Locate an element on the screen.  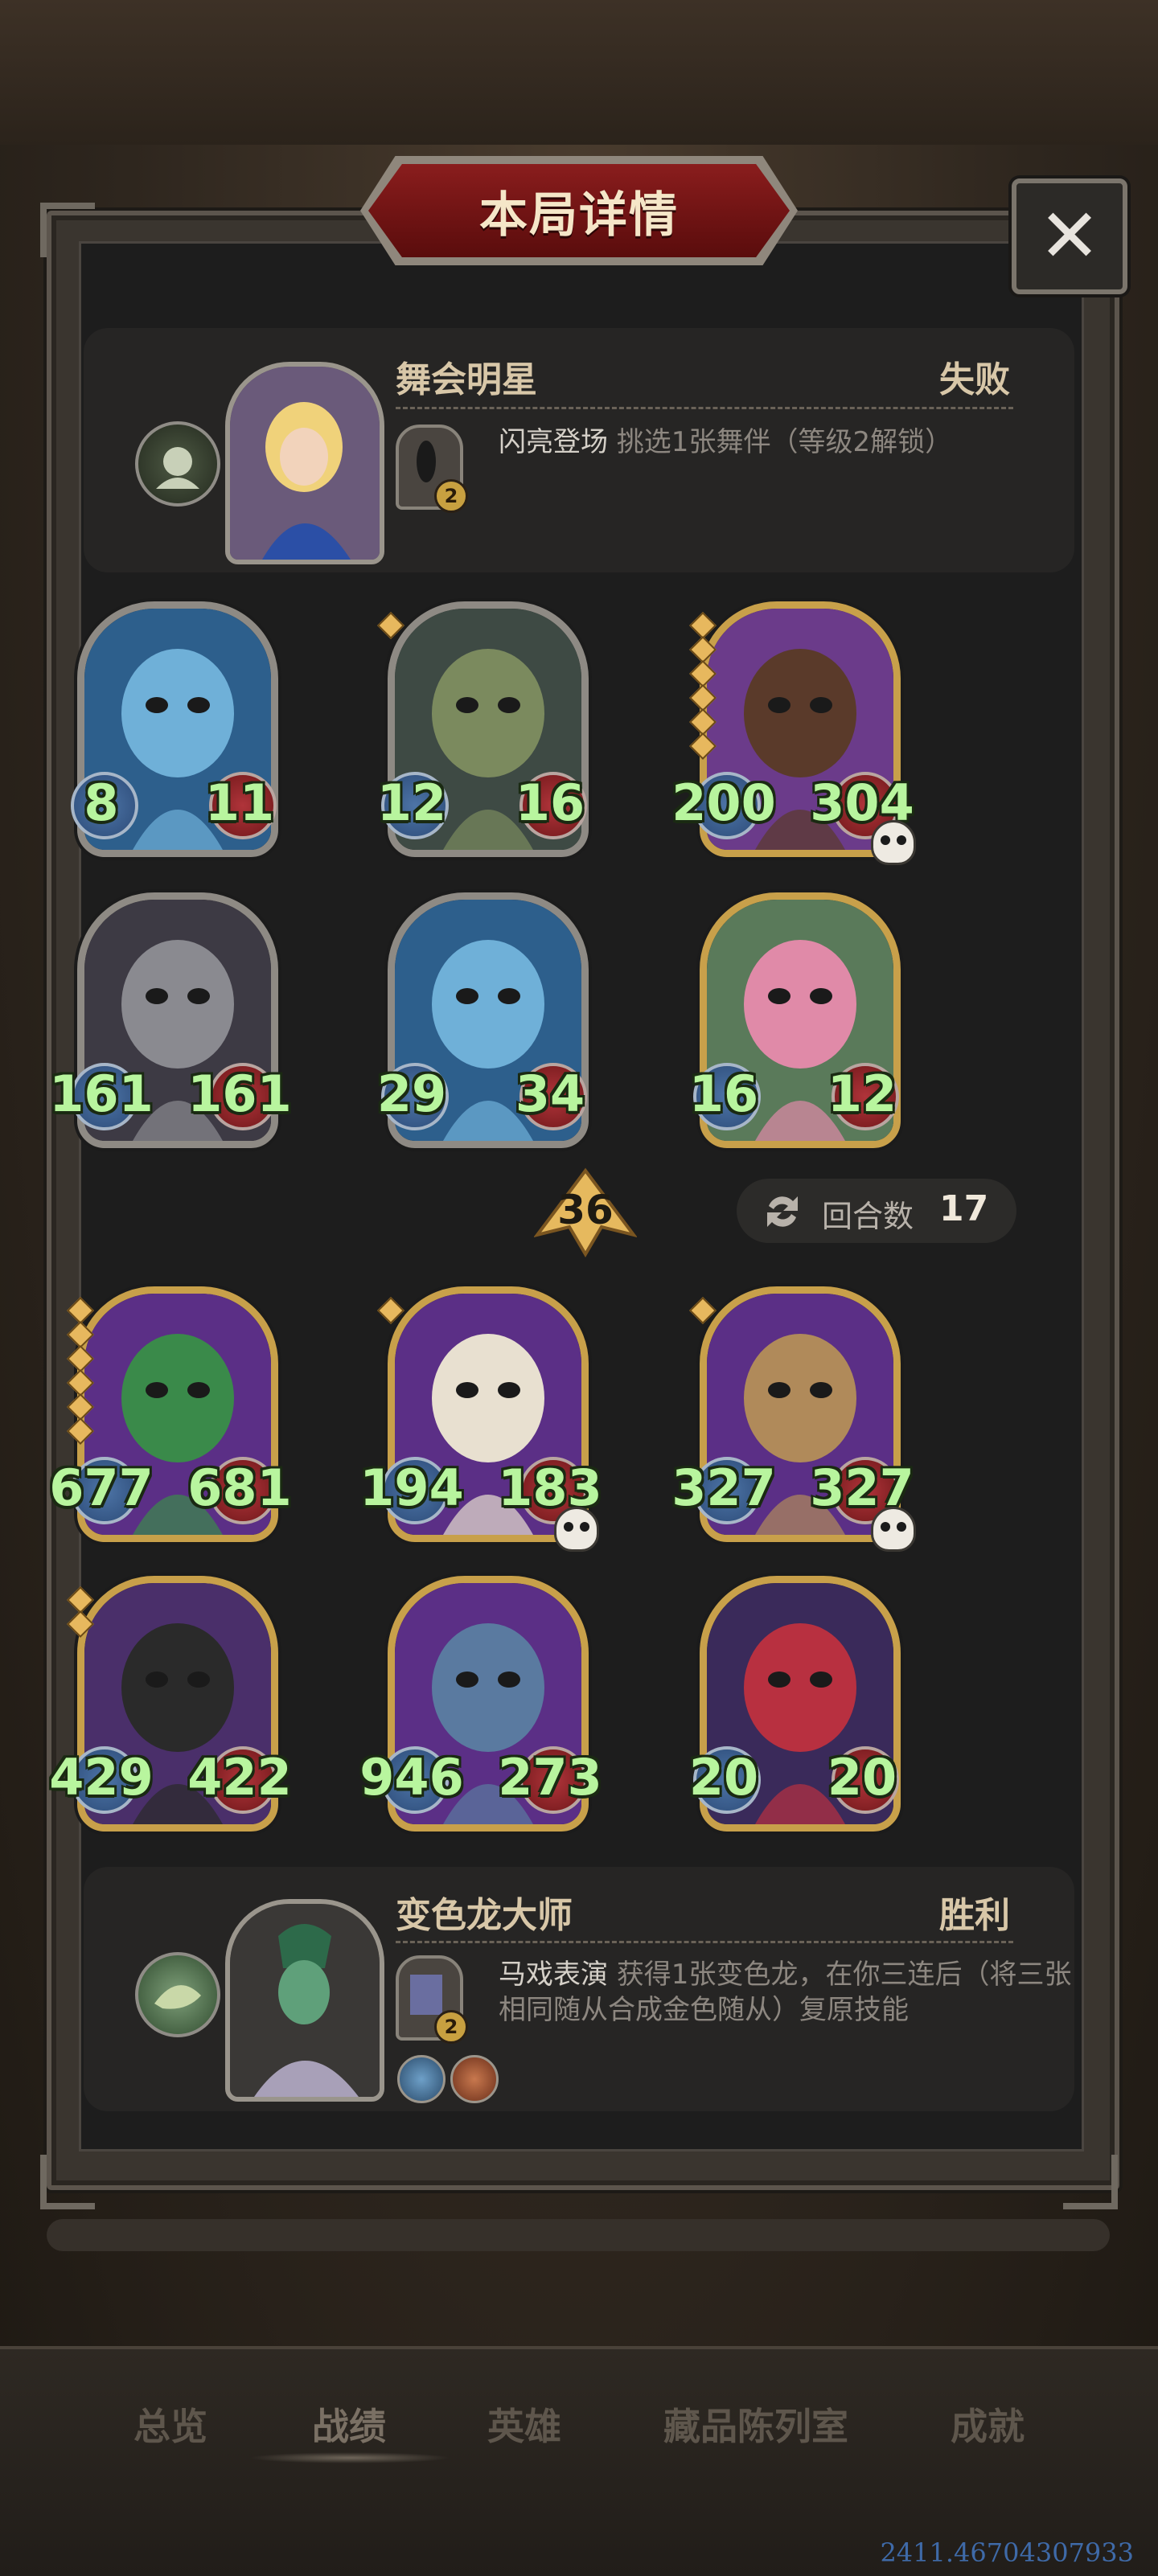
minion-health: 12 is located at coordinates (862, 1093).